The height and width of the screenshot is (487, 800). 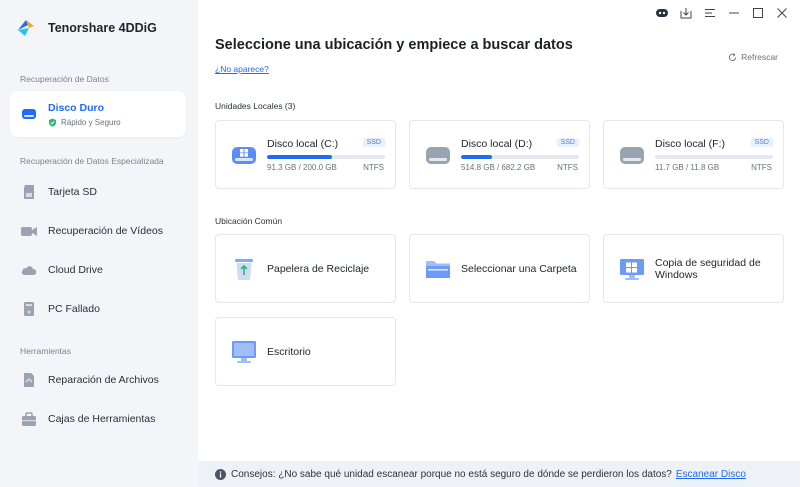 I want to click on menu-button, so click(x=710, y=13).